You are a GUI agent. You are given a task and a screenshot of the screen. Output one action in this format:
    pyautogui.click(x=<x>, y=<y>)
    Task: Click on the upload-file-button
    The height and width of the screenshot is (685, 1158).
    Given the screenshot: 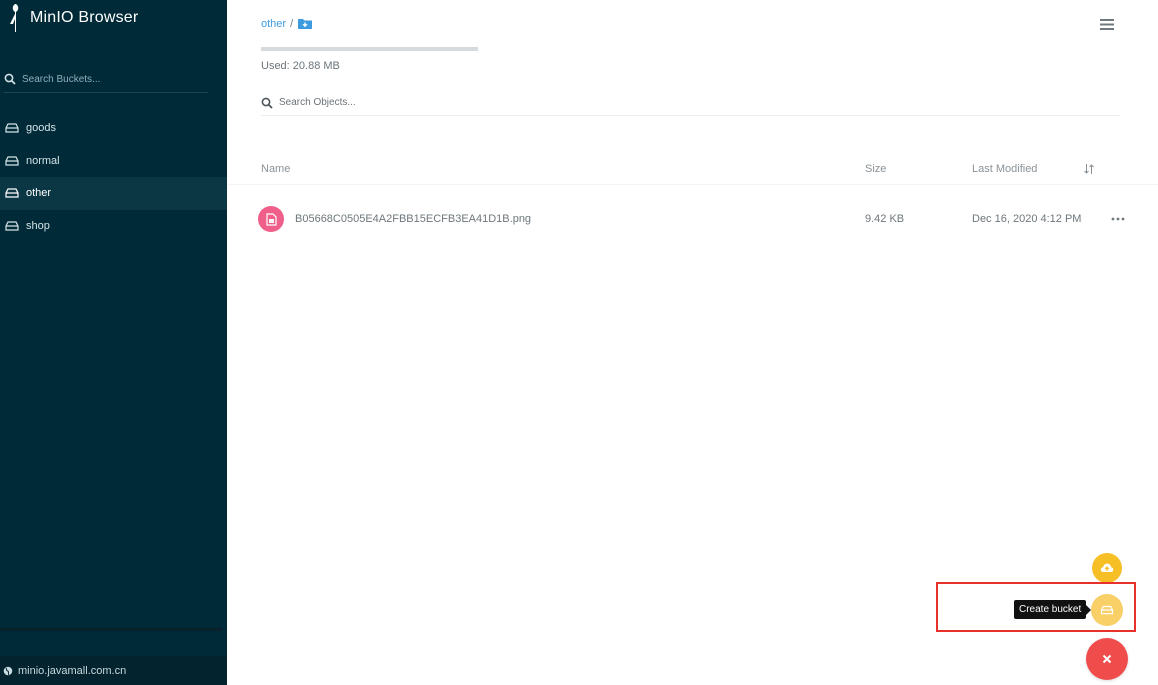 What is the action you would take?
    pyautogui.click(x=1107, y=568)
    